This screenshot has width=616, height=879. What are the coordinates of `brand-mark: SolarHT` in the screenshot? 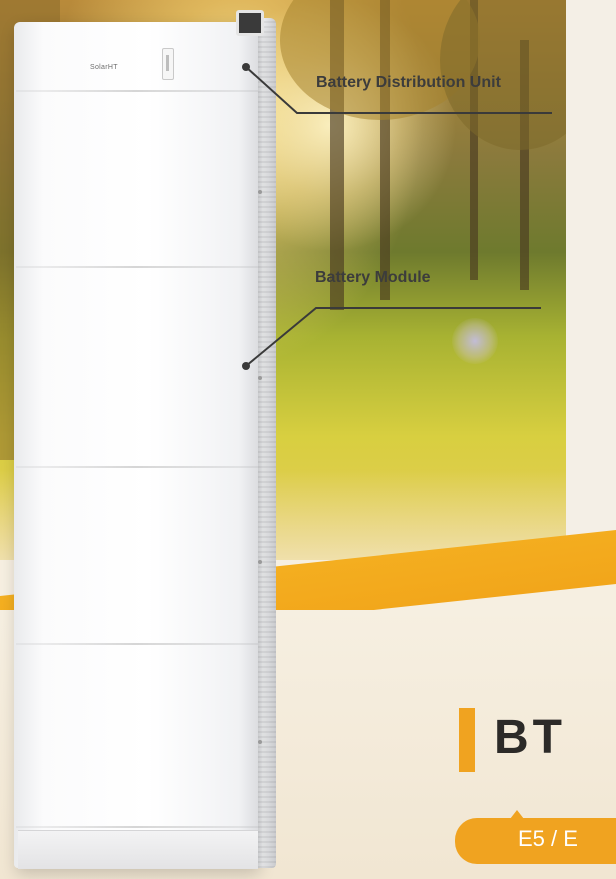 It's located at (104, 67).